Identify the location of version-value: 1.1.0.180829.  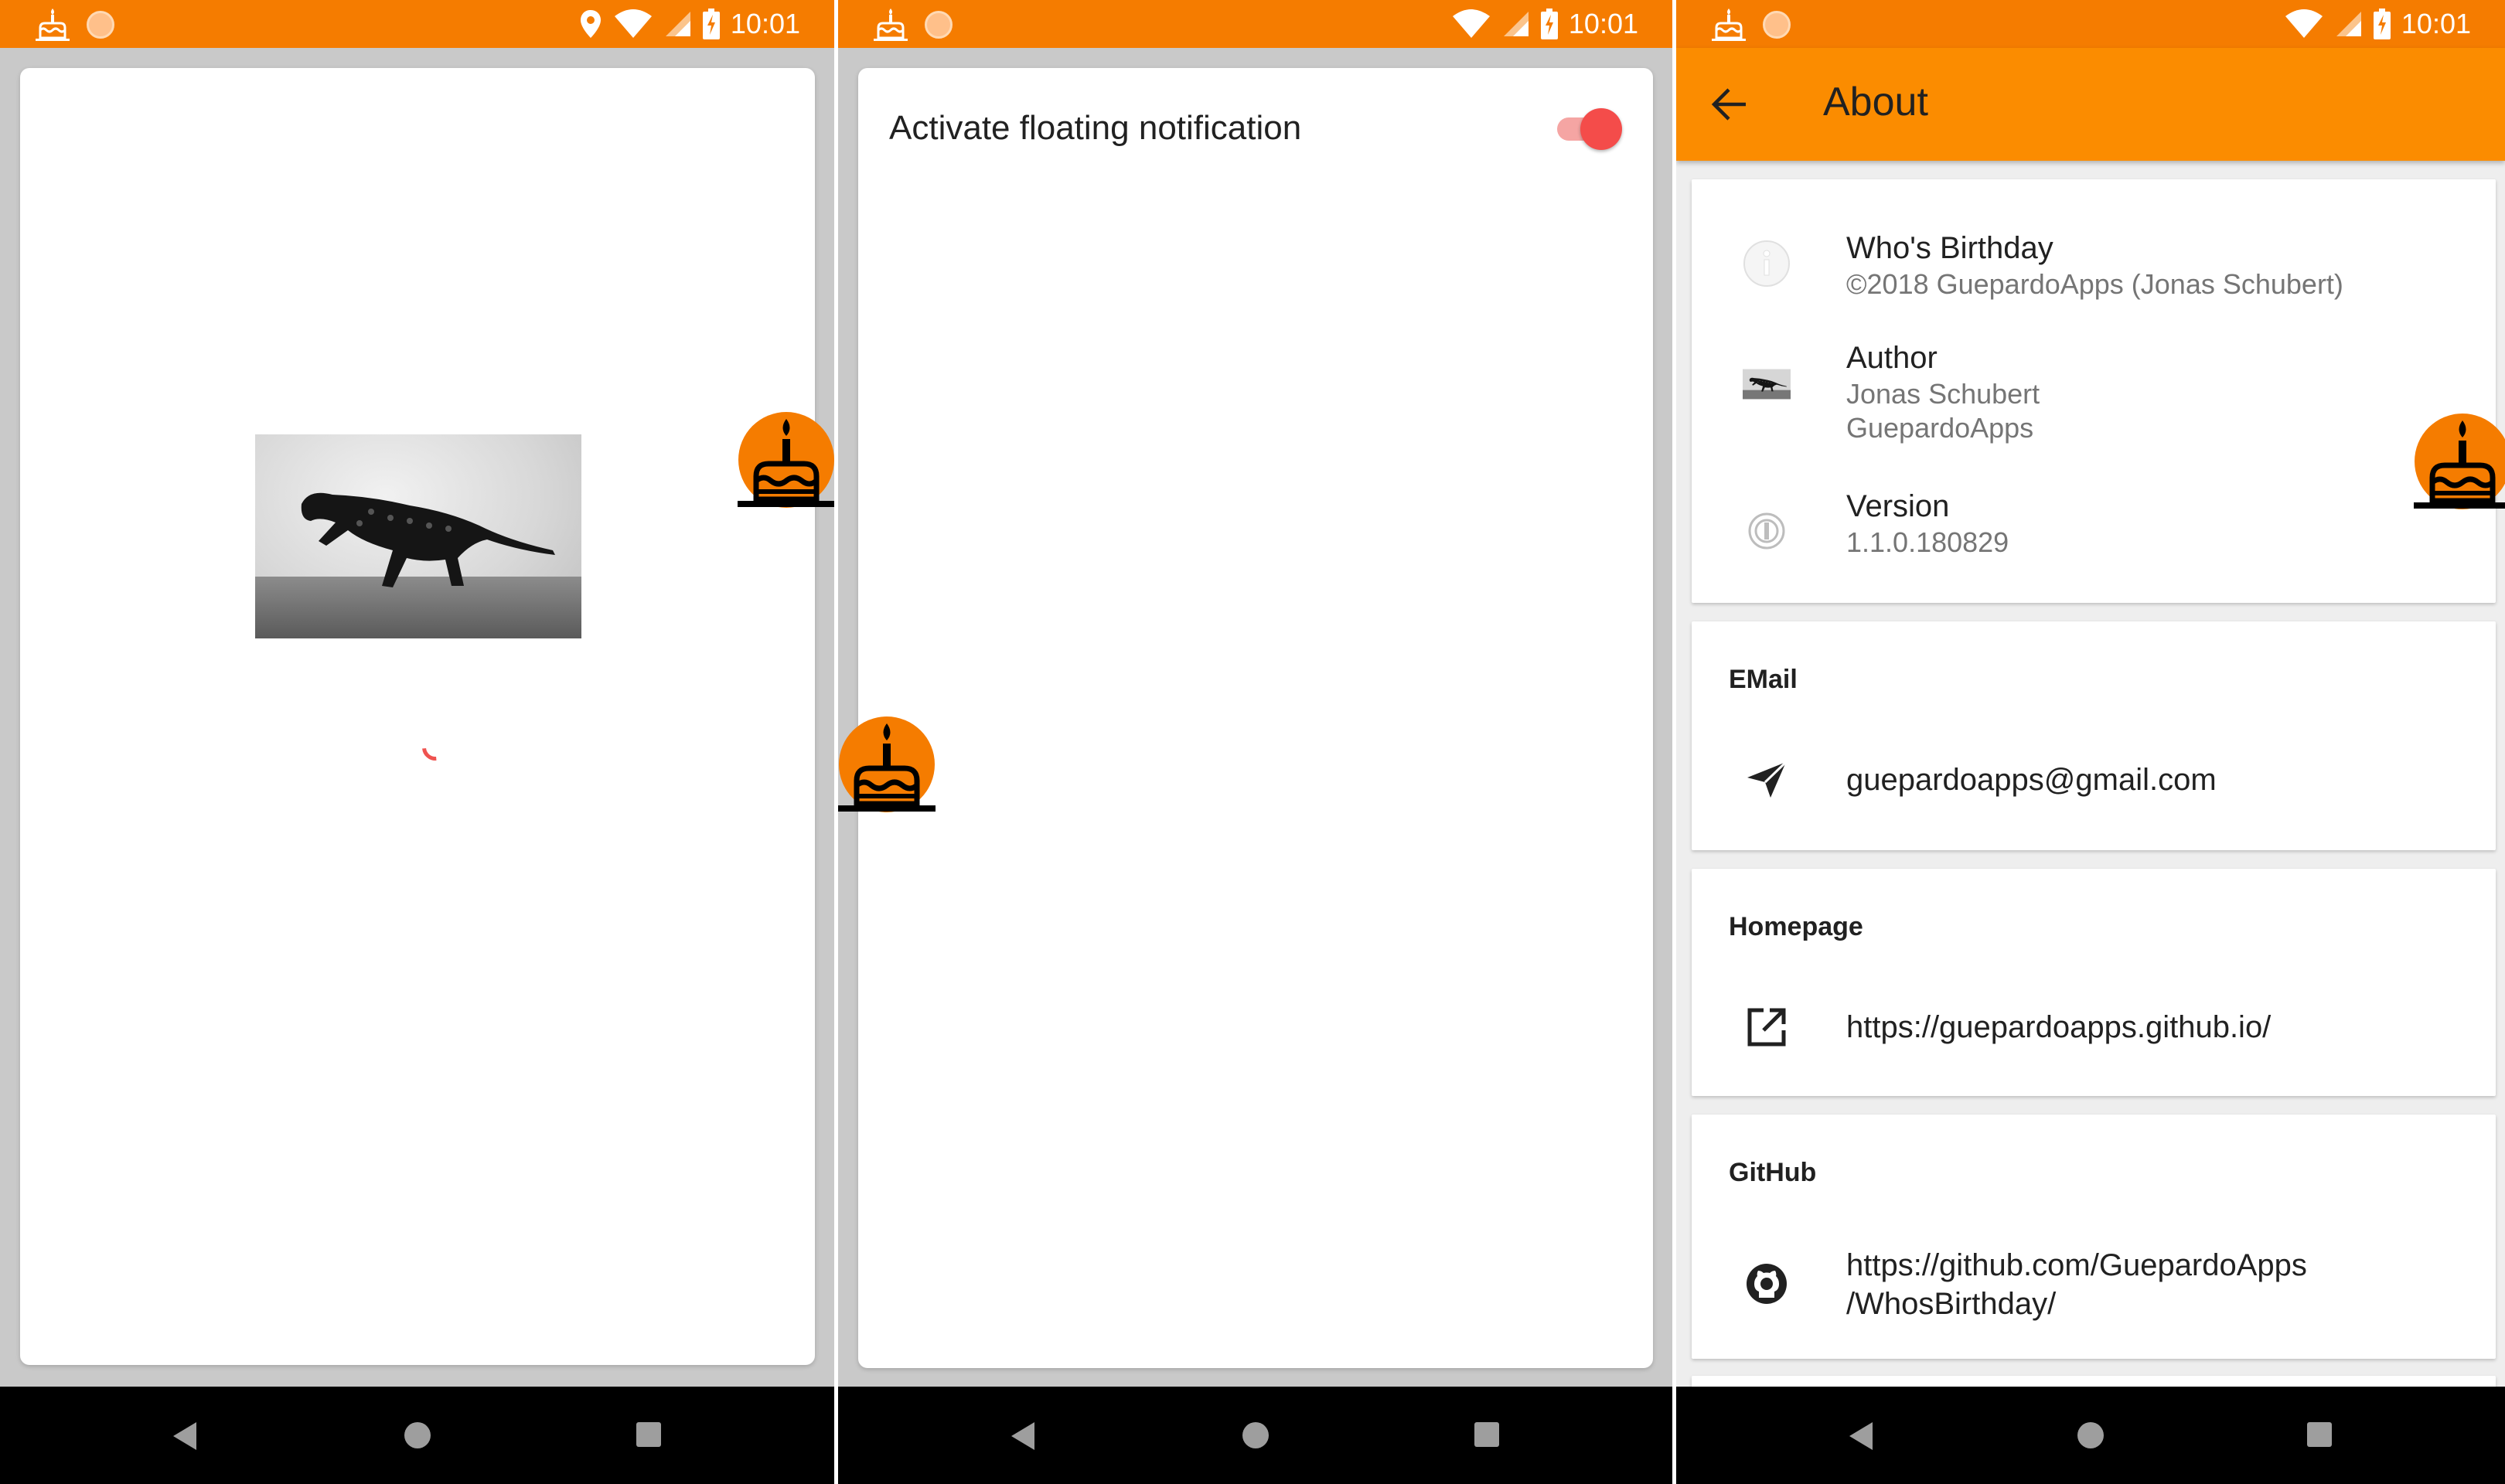
(1927, 542).